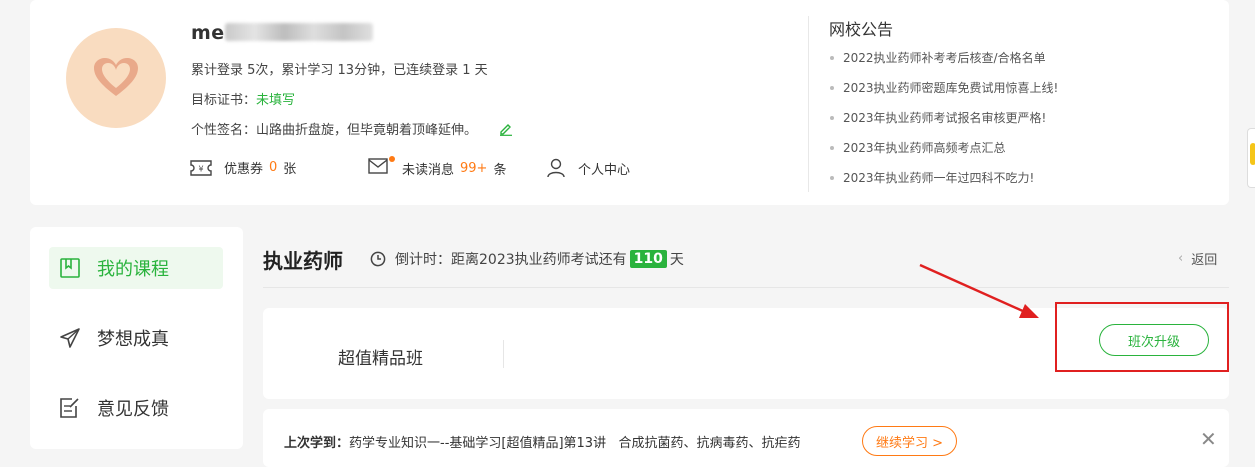 The image size is (1255, 467). Describe the element at coordinates (746, 287) in the screenshot. I see `header-divider` at that location.